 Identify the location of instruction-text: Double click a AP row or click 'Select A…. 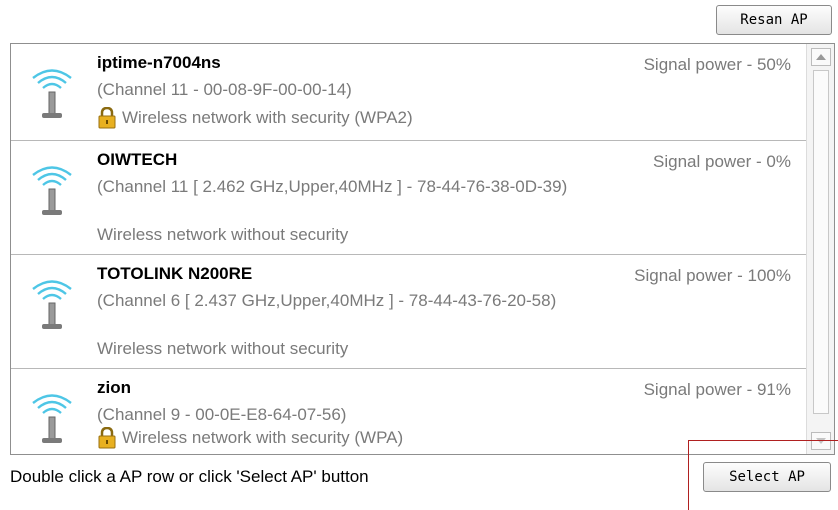
(189, 476).